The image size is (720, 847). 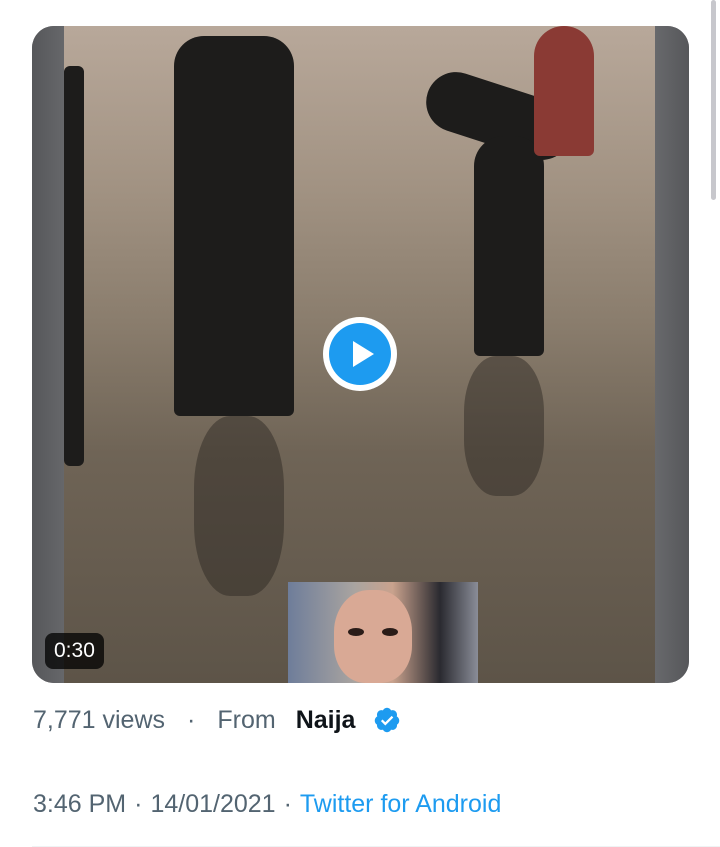 I want to click on from-label: From, so click(x=246, y=719).